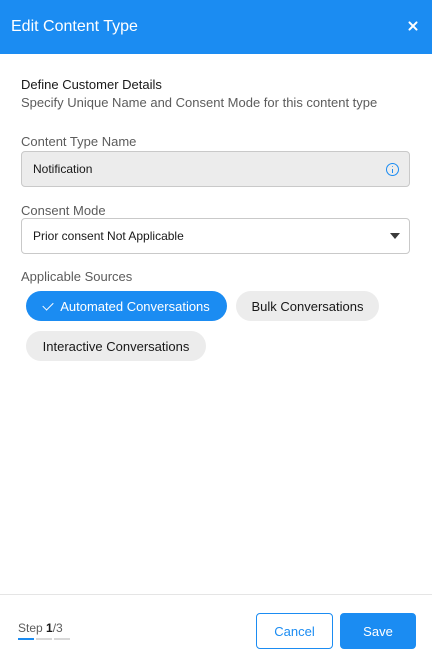 The image size is (432, 657). Describe the element at coordinates (74, 26) in the screenshot. I see `modal-title: Edit Content Type` at that location.